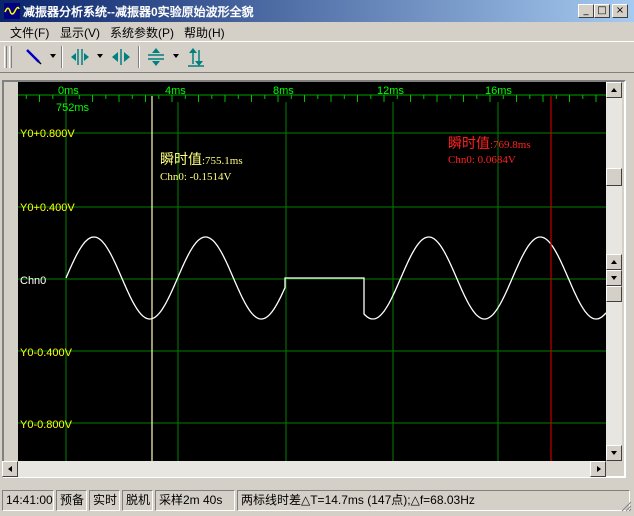  I want to click on cursor-1-title: 瞬时值:755.1ms, so click(201, 160).